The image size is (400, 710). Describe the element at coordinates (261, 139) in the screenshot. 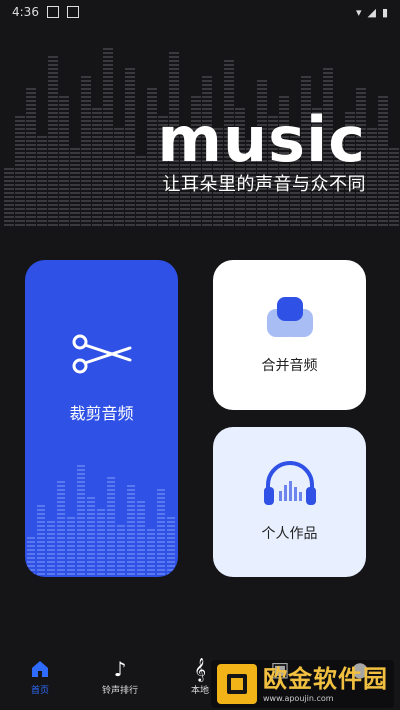

I see `app-logo: music` at that location.